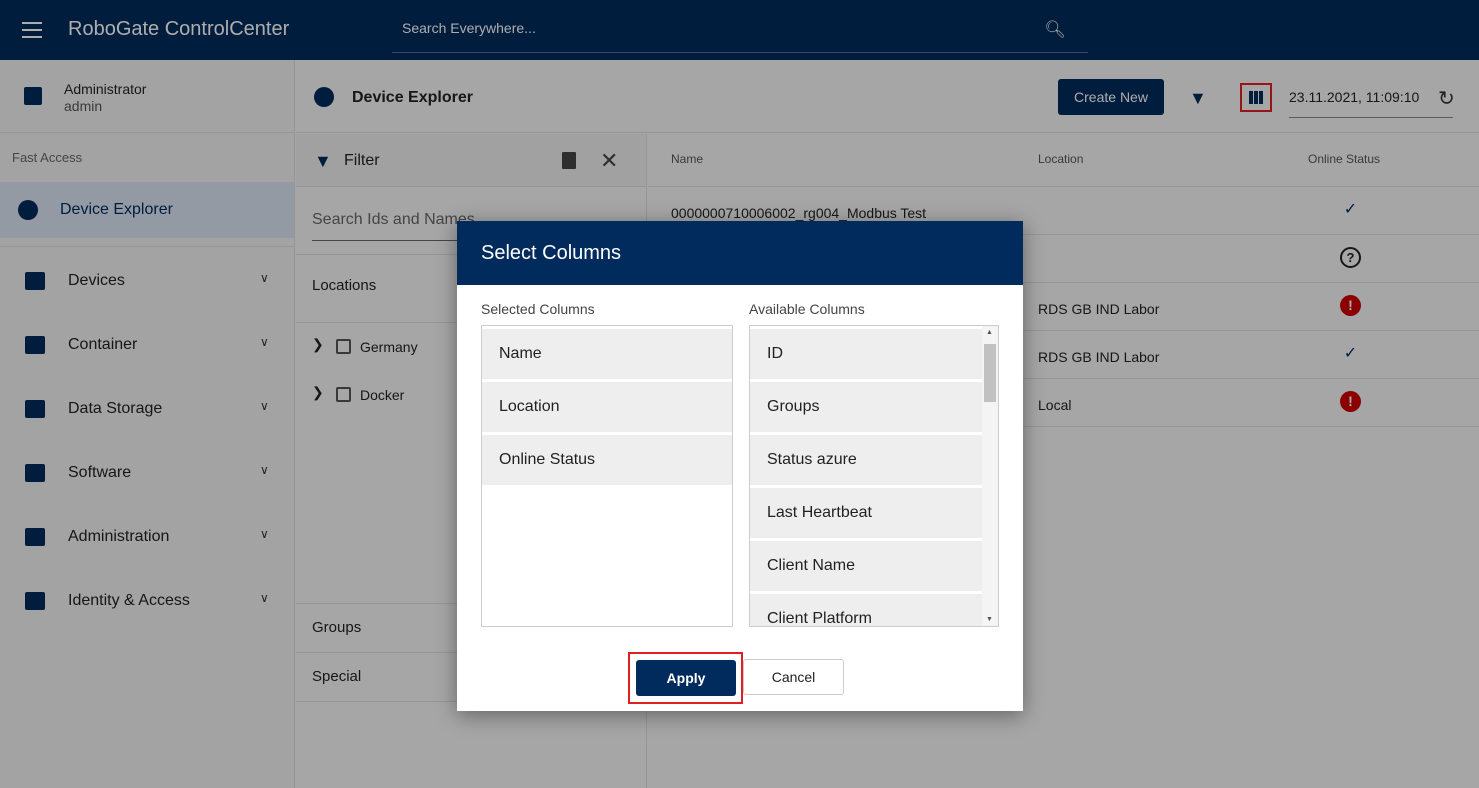 This screenshot has height=788, width=1479. I want to click on apply-button: Apply, so click(686, 678).